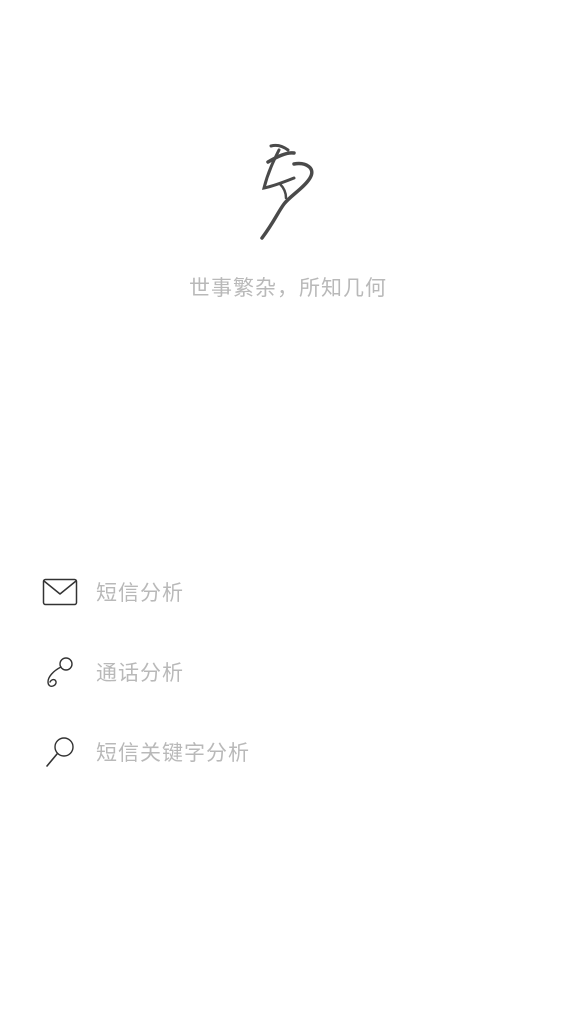 This screenshot has width=576, height=1024. I want to click on menu-item-sms-analysis: 短信分析, so click(240, 592).